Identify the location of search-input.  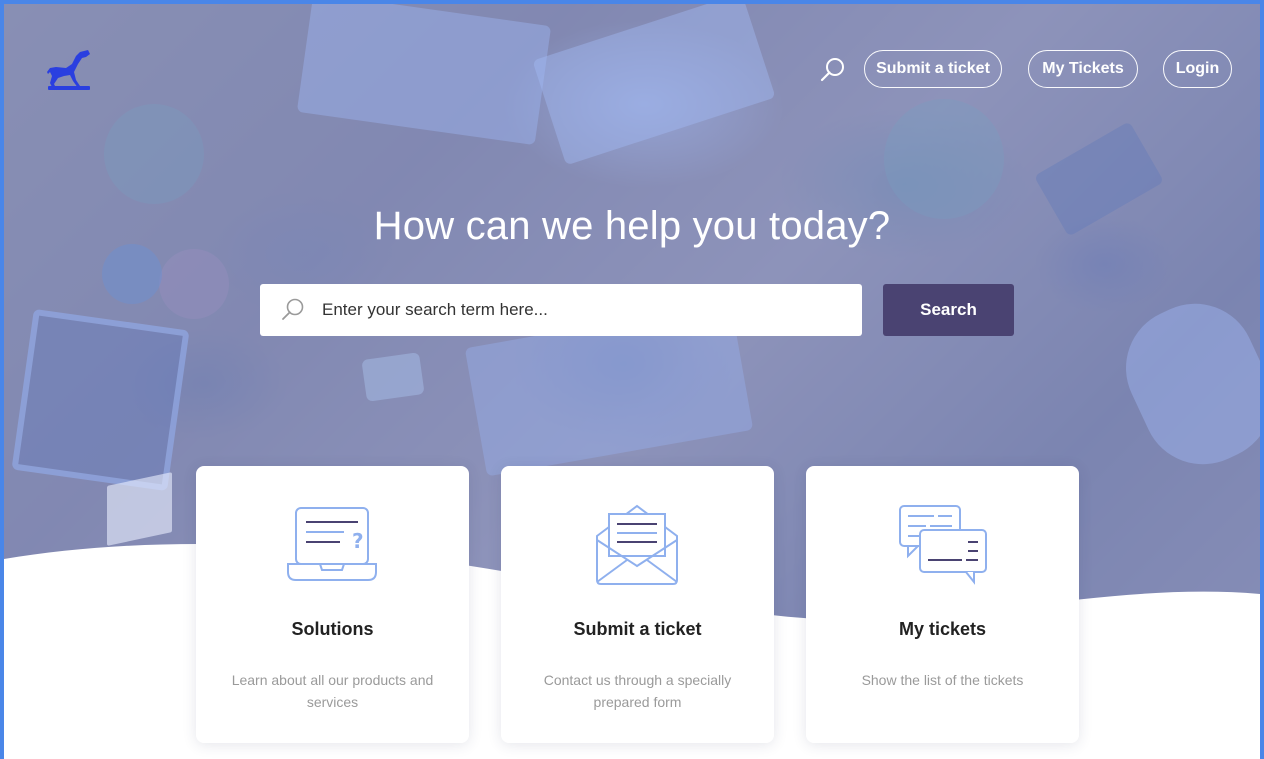
(591, 310).